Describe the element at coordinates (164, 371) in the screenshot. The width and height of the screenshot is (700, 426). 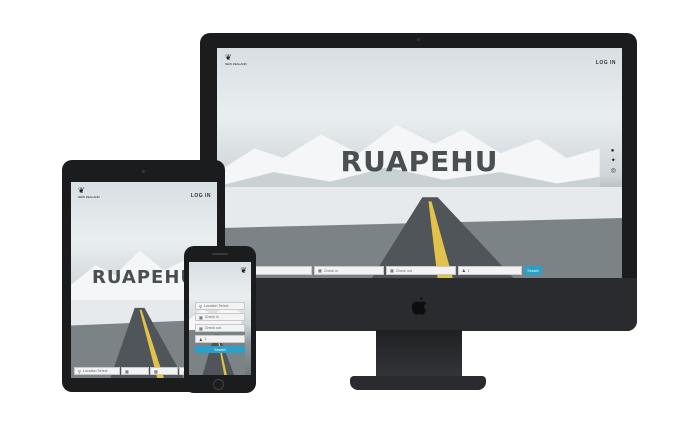
I see `check-out-field: ▦` at that location.